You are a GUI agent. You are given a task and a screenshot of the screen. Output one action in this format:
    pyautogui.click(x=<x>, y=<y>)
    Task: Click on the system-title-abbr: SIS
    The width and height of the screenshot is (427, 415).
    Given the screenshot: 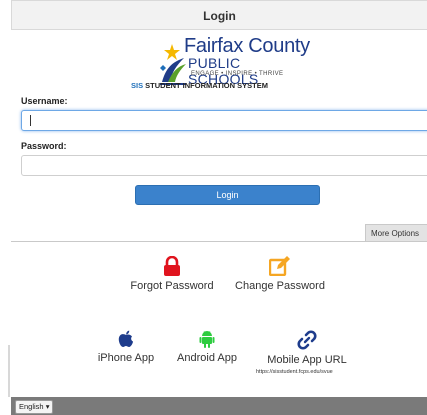 What is the action you would take?
    pyautogui.click(x=137, y=85)
    